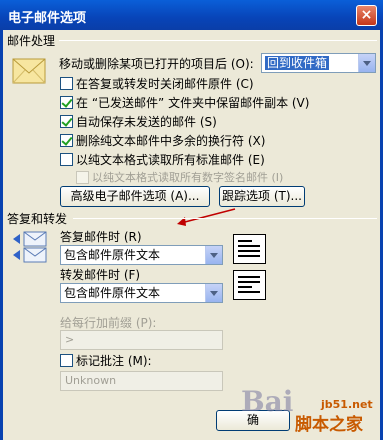 This screenshot has width=383, height=440. What do you see at coordinates (66, 360) in the screenshot?
I see `annotate-checkbox` at bounding box center [66, 360].